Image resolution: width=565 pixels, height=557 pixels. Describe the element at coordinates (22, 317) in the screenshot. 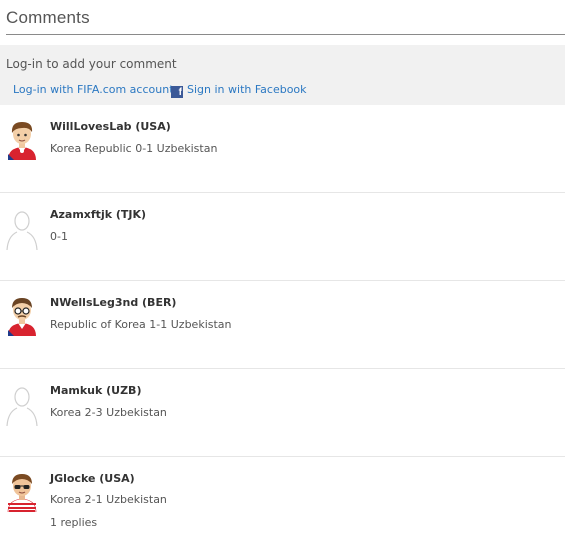

I see `avatar-glasses-red-shirt-icon` at that location.